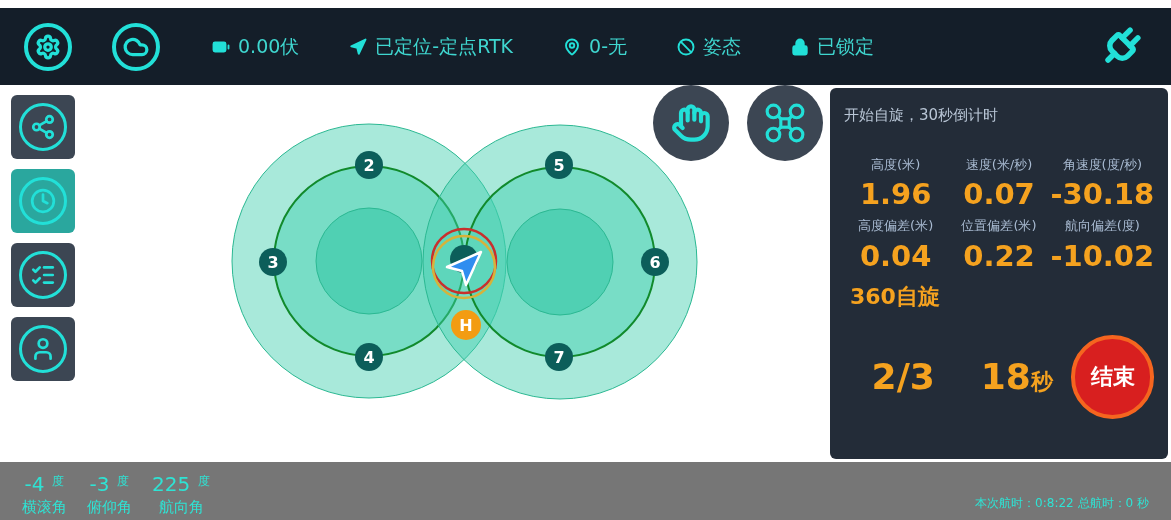 This screenshot has height=520, width=1171. What do you see at coordinates (109, 507) in the screenshot?
I see `reading-label: 俯仰角` at bounding box center [109, 507].